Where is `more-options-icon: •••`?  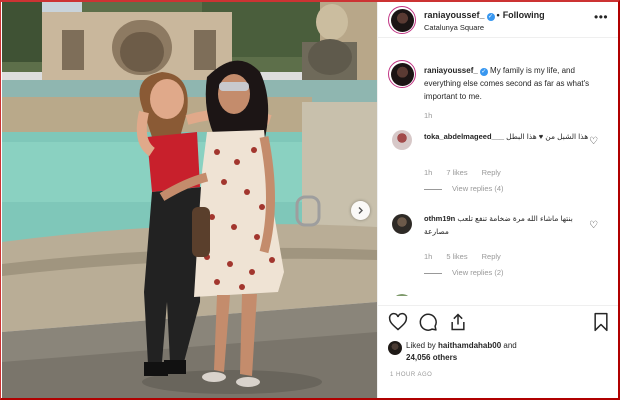
more-options-icon: ••• is located at coordinates (601, 17).